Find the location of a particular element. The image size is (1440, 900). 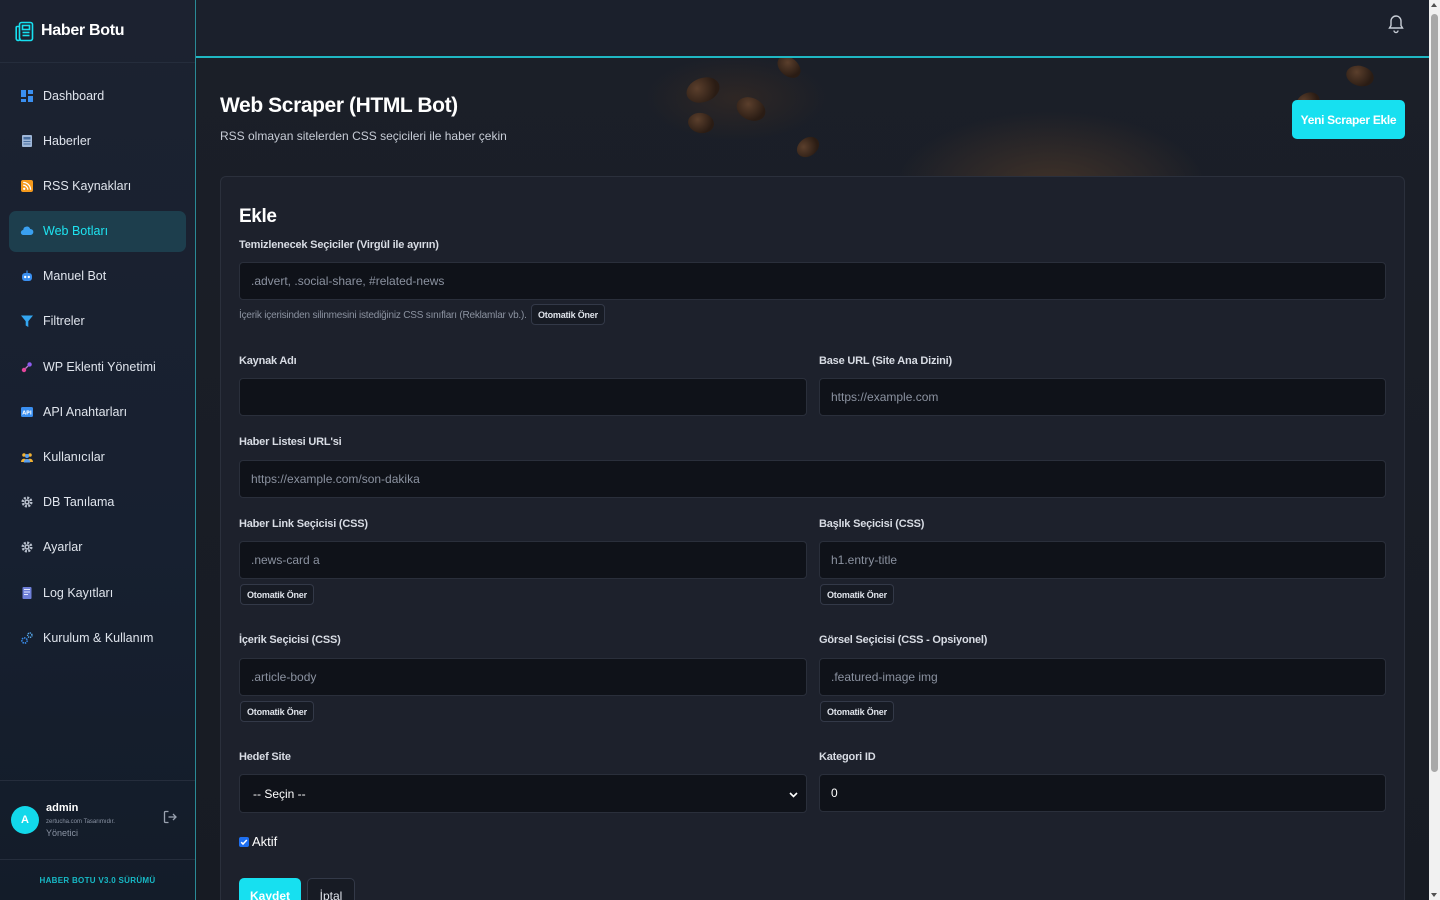

user-credit: zertucha.com Tasarımıdır. is located at coordinates (80, 822).